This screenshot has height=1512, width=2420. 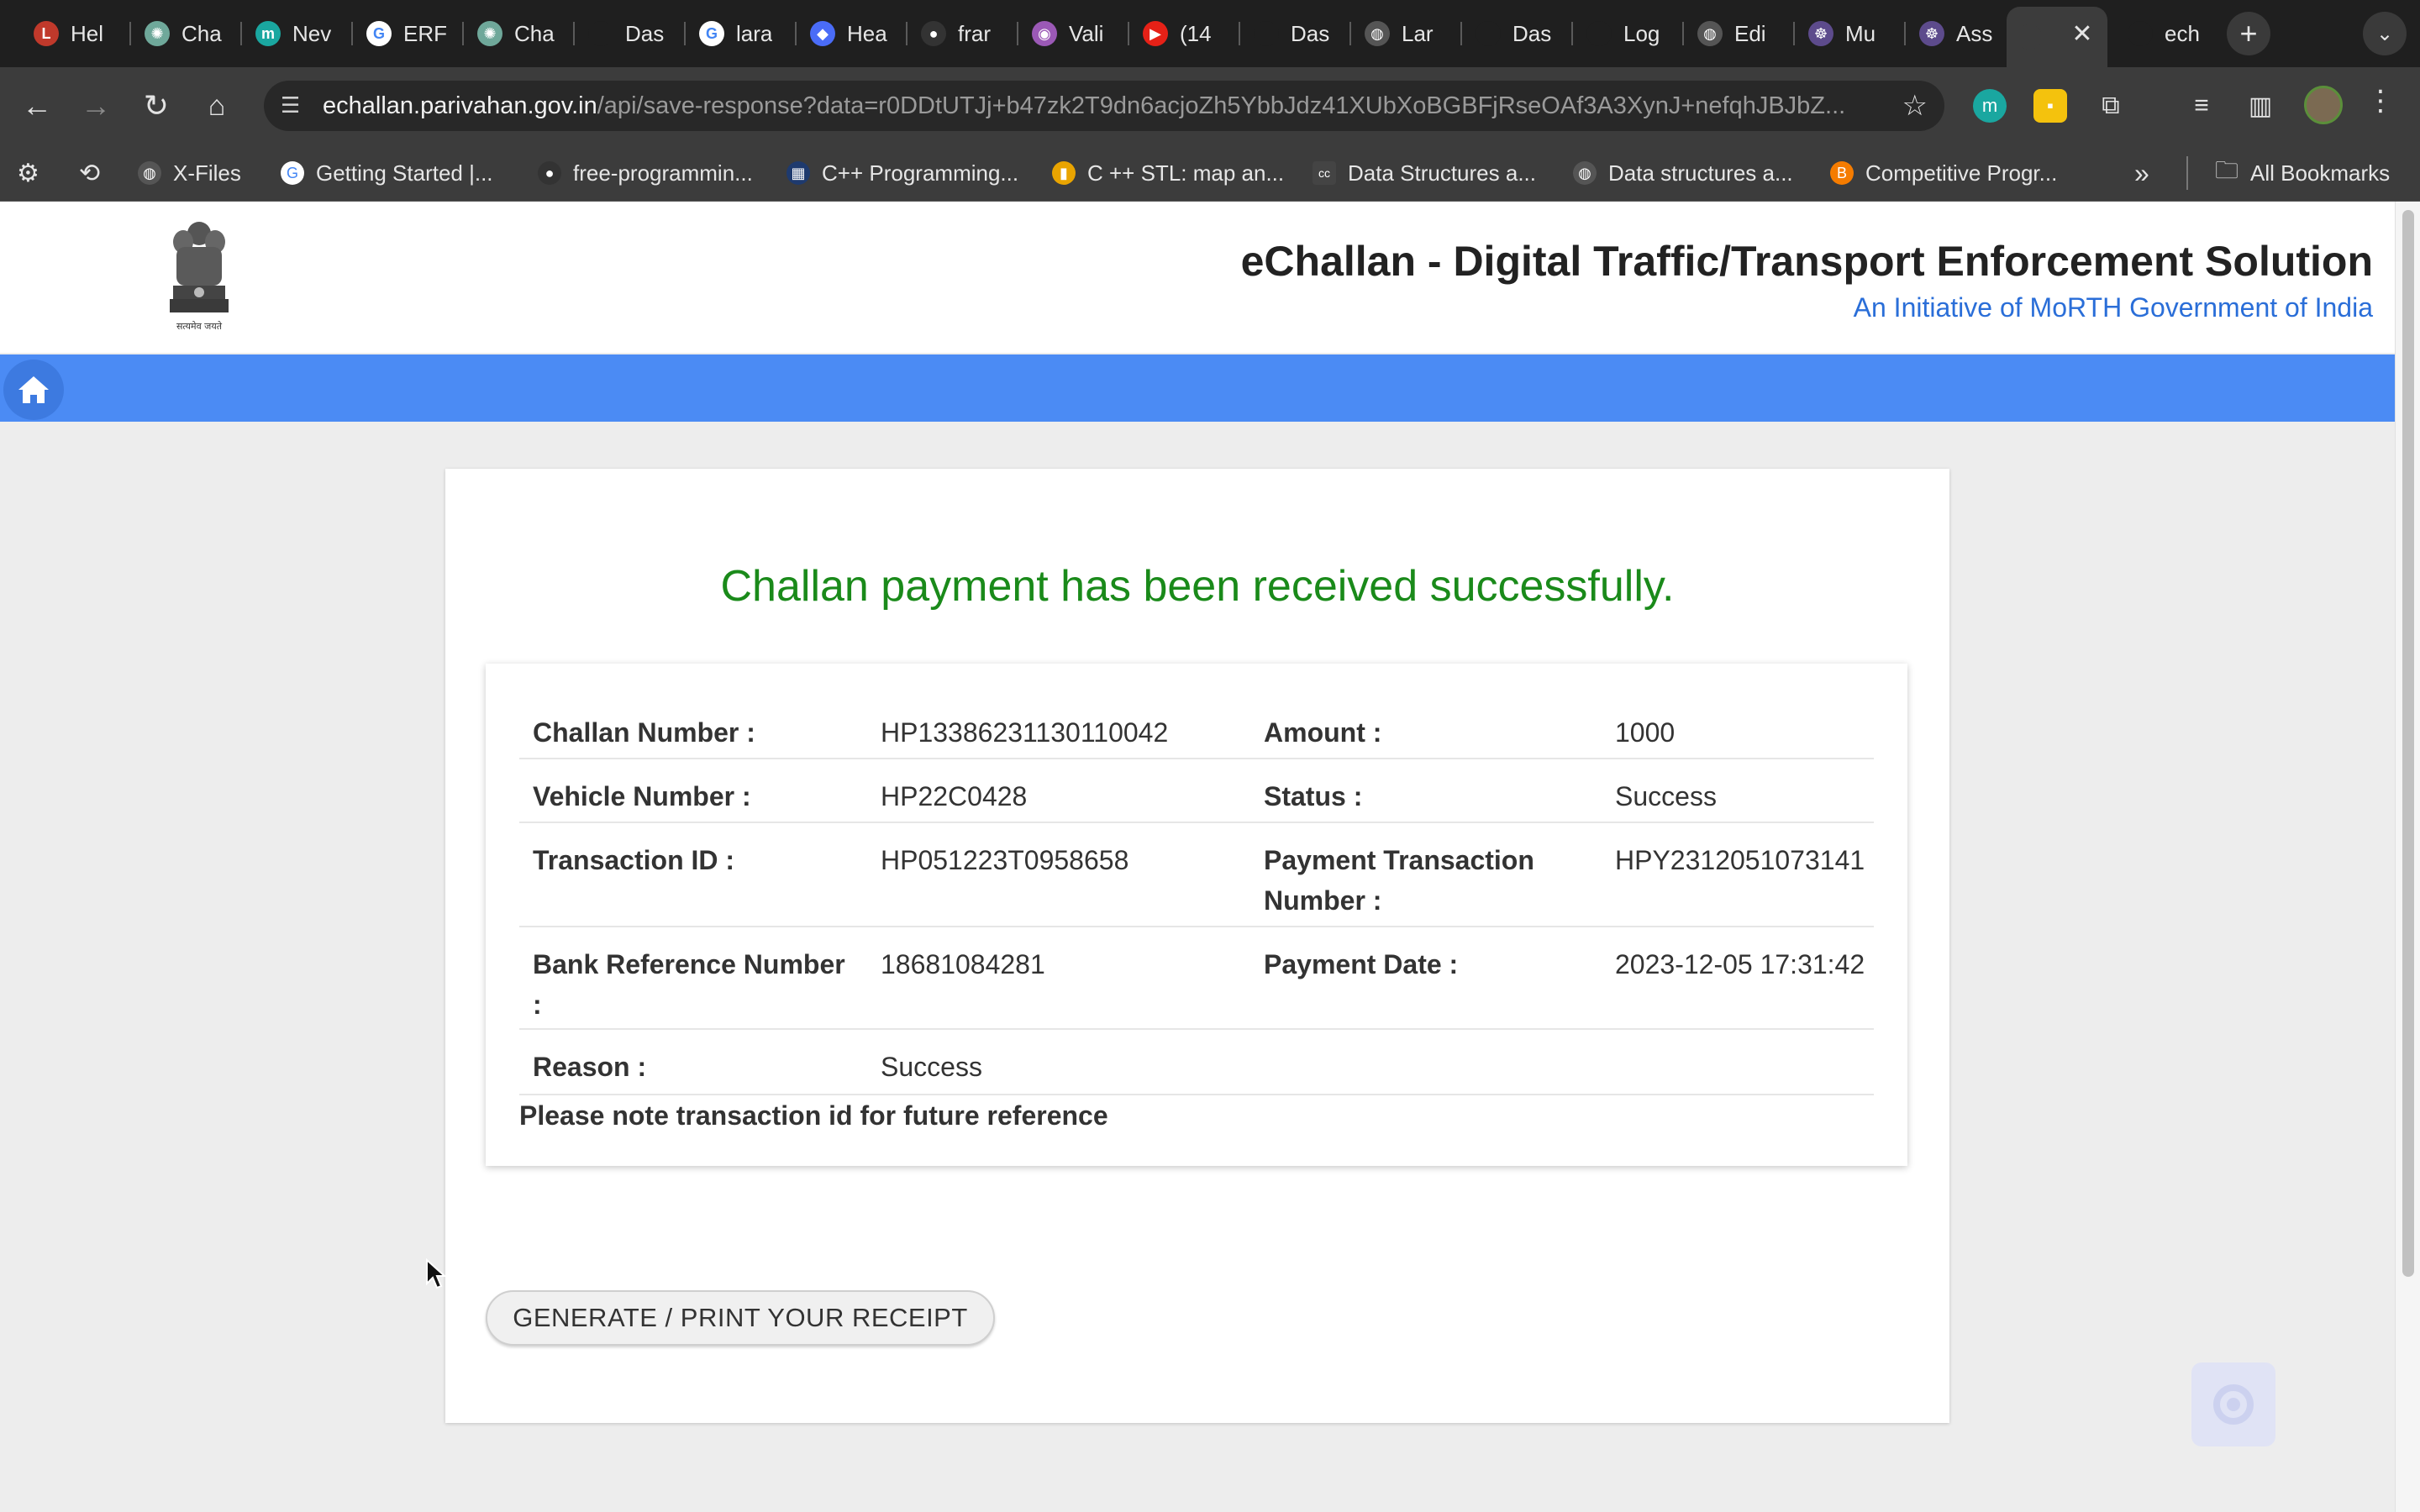 What do you see at coordinates (1188, 33) in the screenshot?
I see `browser-tab: ▶ (14` at bounding box center [1188, 33].